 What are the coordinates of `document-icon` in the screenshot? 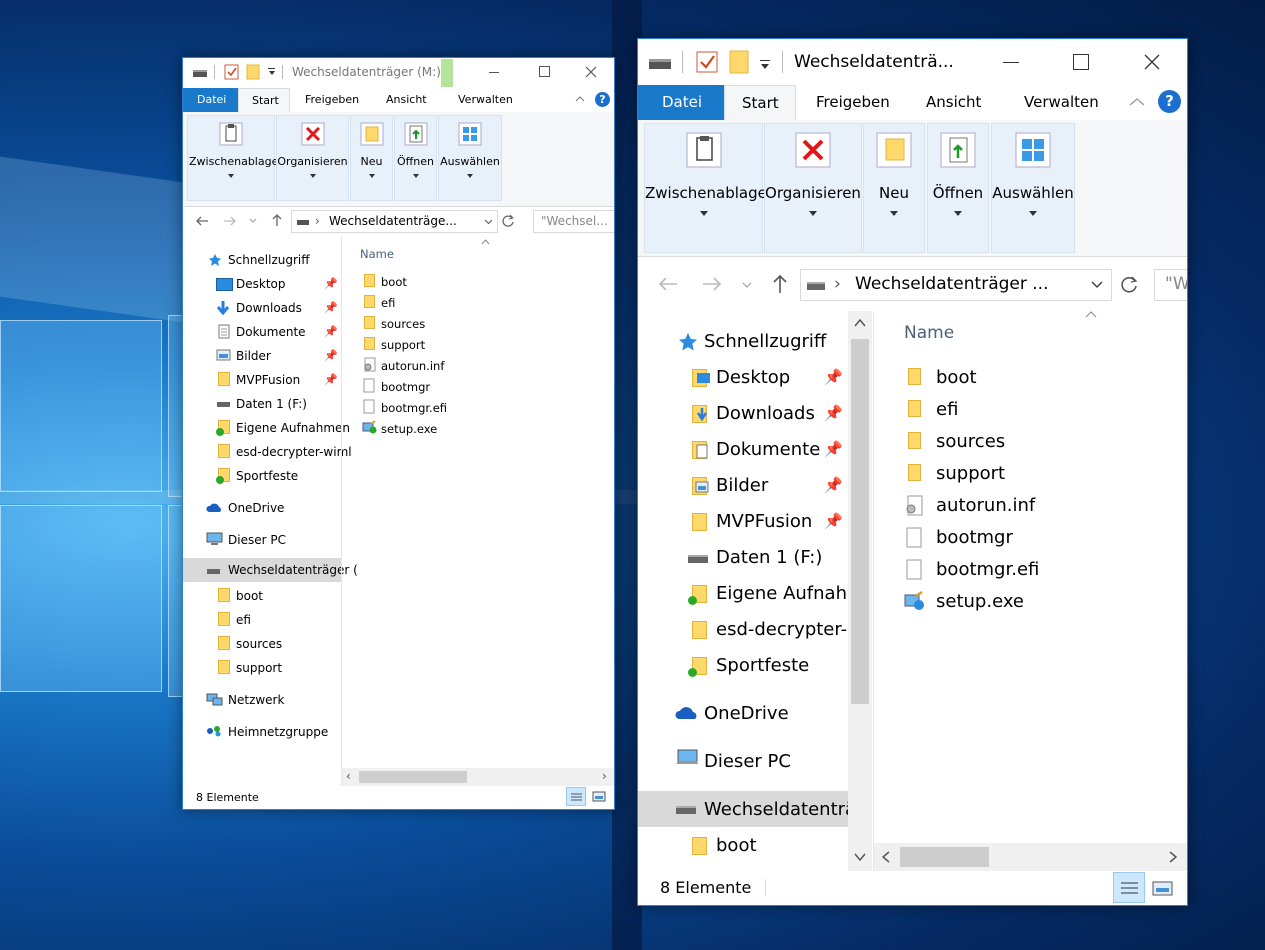 It's located at (702, 451).